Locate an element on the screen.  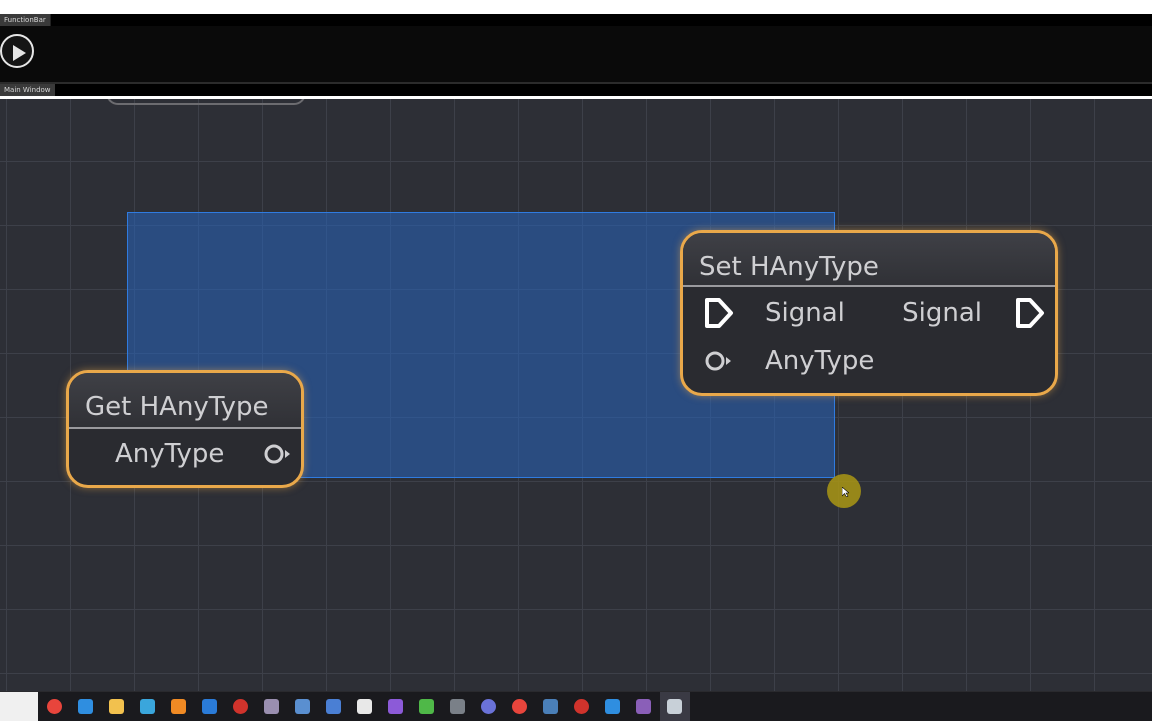
taskbar-obs-icon is located at coordinates (581, 706).